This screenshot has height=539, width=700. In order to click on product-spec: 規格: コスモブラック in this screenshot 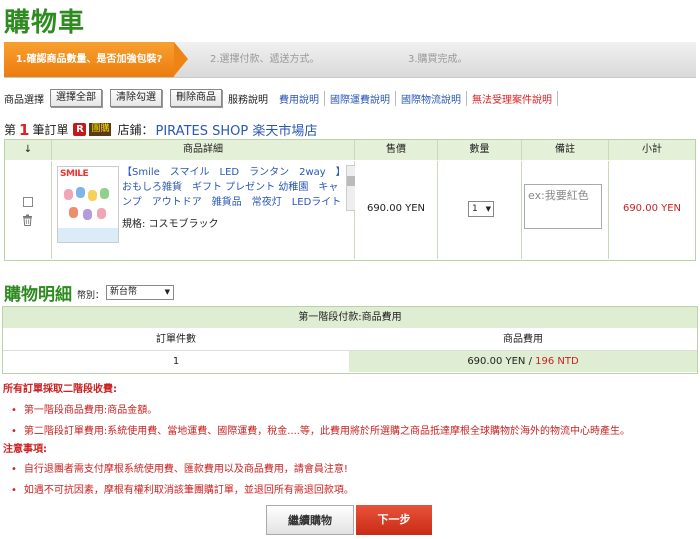, I will do `click(170, 224)`.